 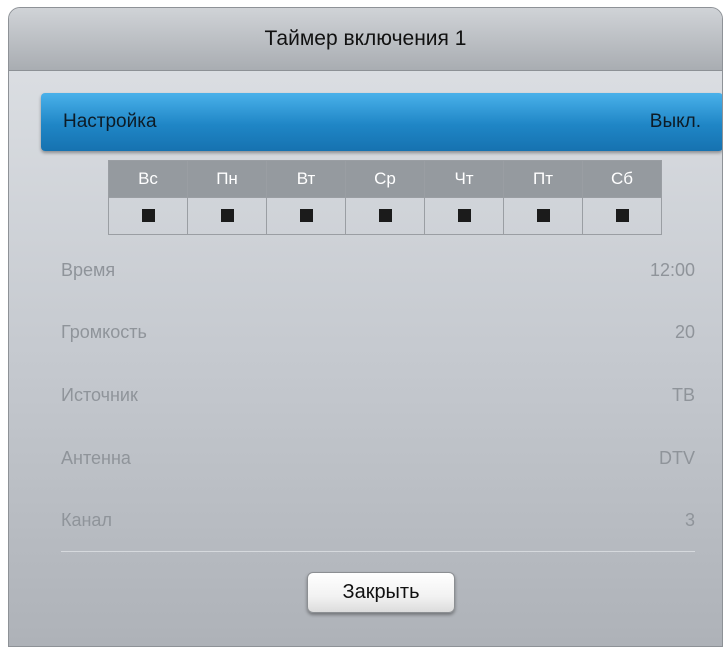 I want to click on row-antenna-label: Антенна, so click(x=96, y=458).